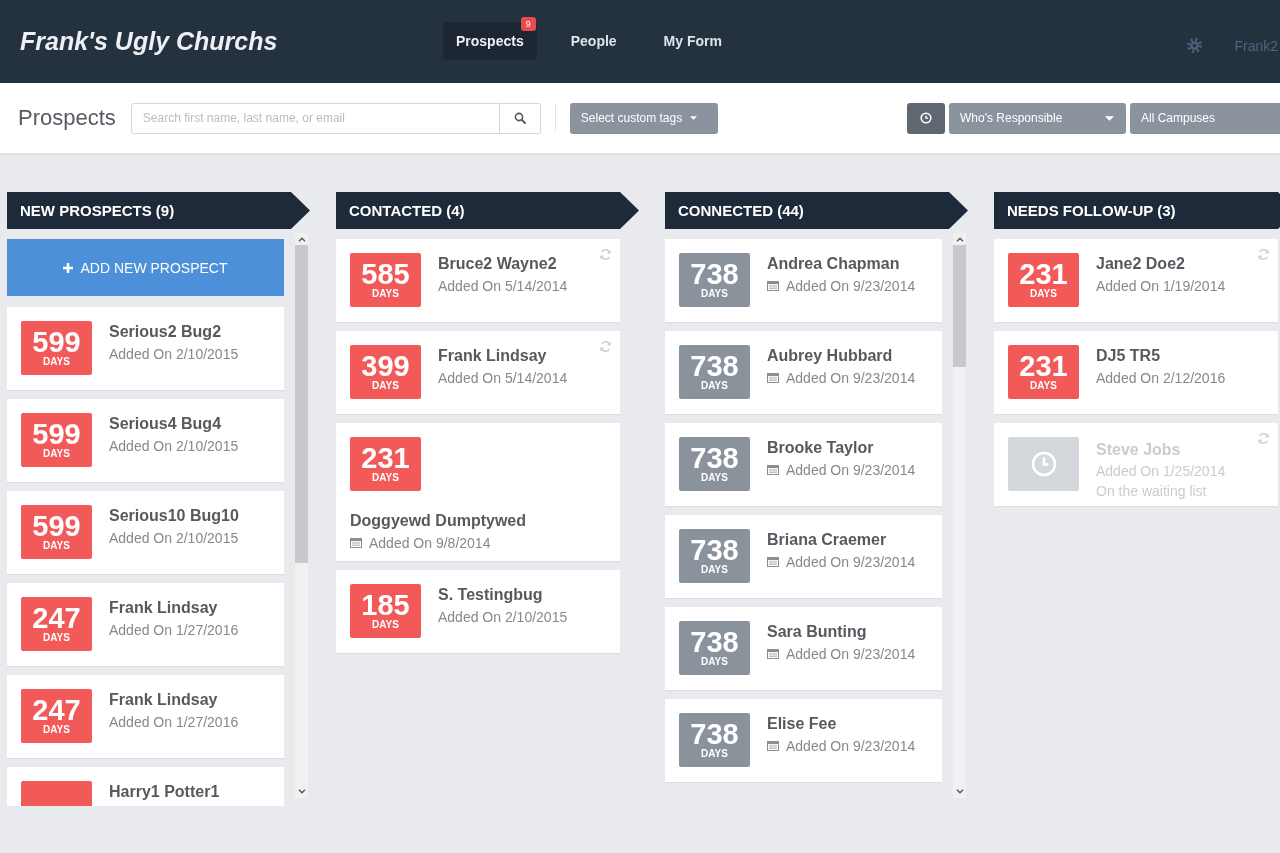 The width and height of the screenshot is (1280, 853). I want to click on prospect-card: 738 DAYS Elise Fee Added On 9/23/2014, so click(803, 740).